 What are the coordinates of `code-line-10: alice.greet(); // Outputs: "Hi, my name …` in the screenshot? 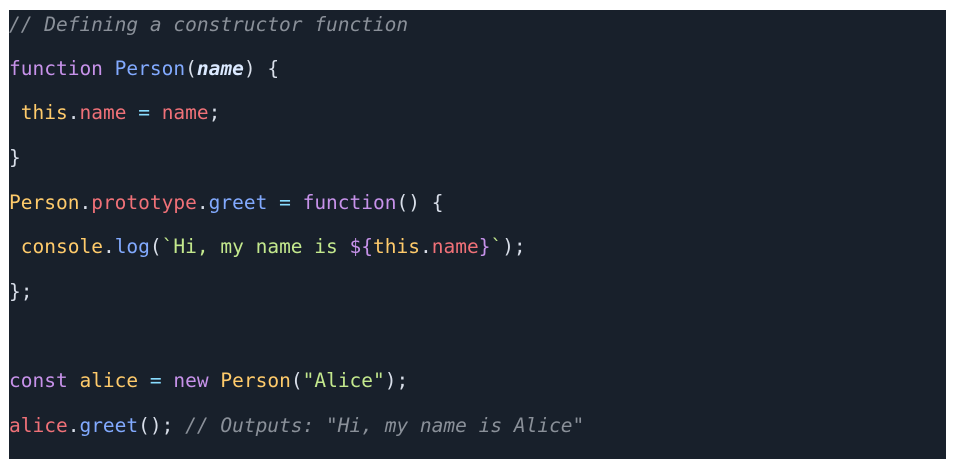 It's located at (296, 426).